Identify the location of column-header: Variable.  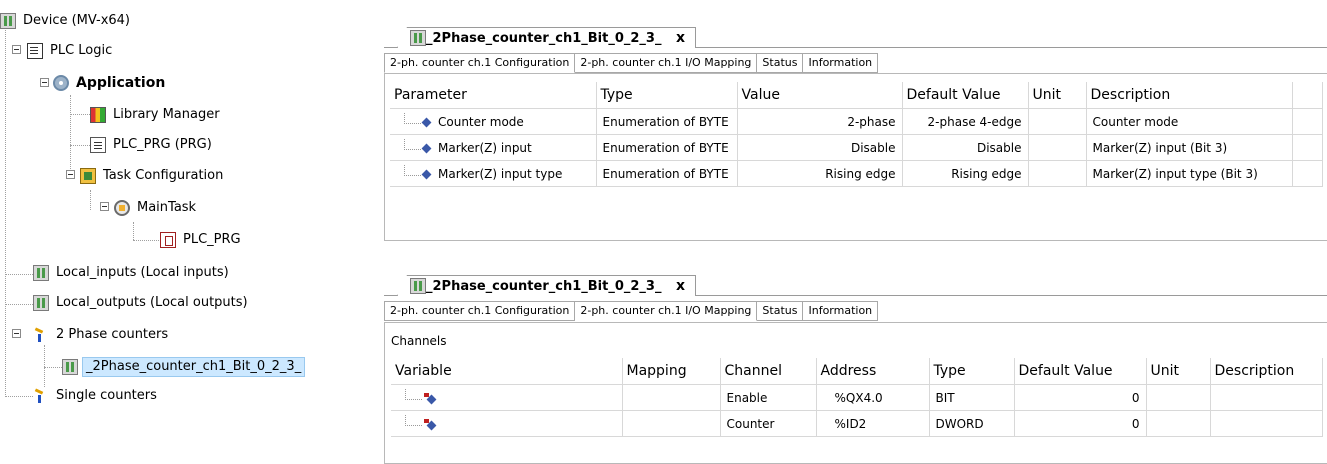
(507, 371).